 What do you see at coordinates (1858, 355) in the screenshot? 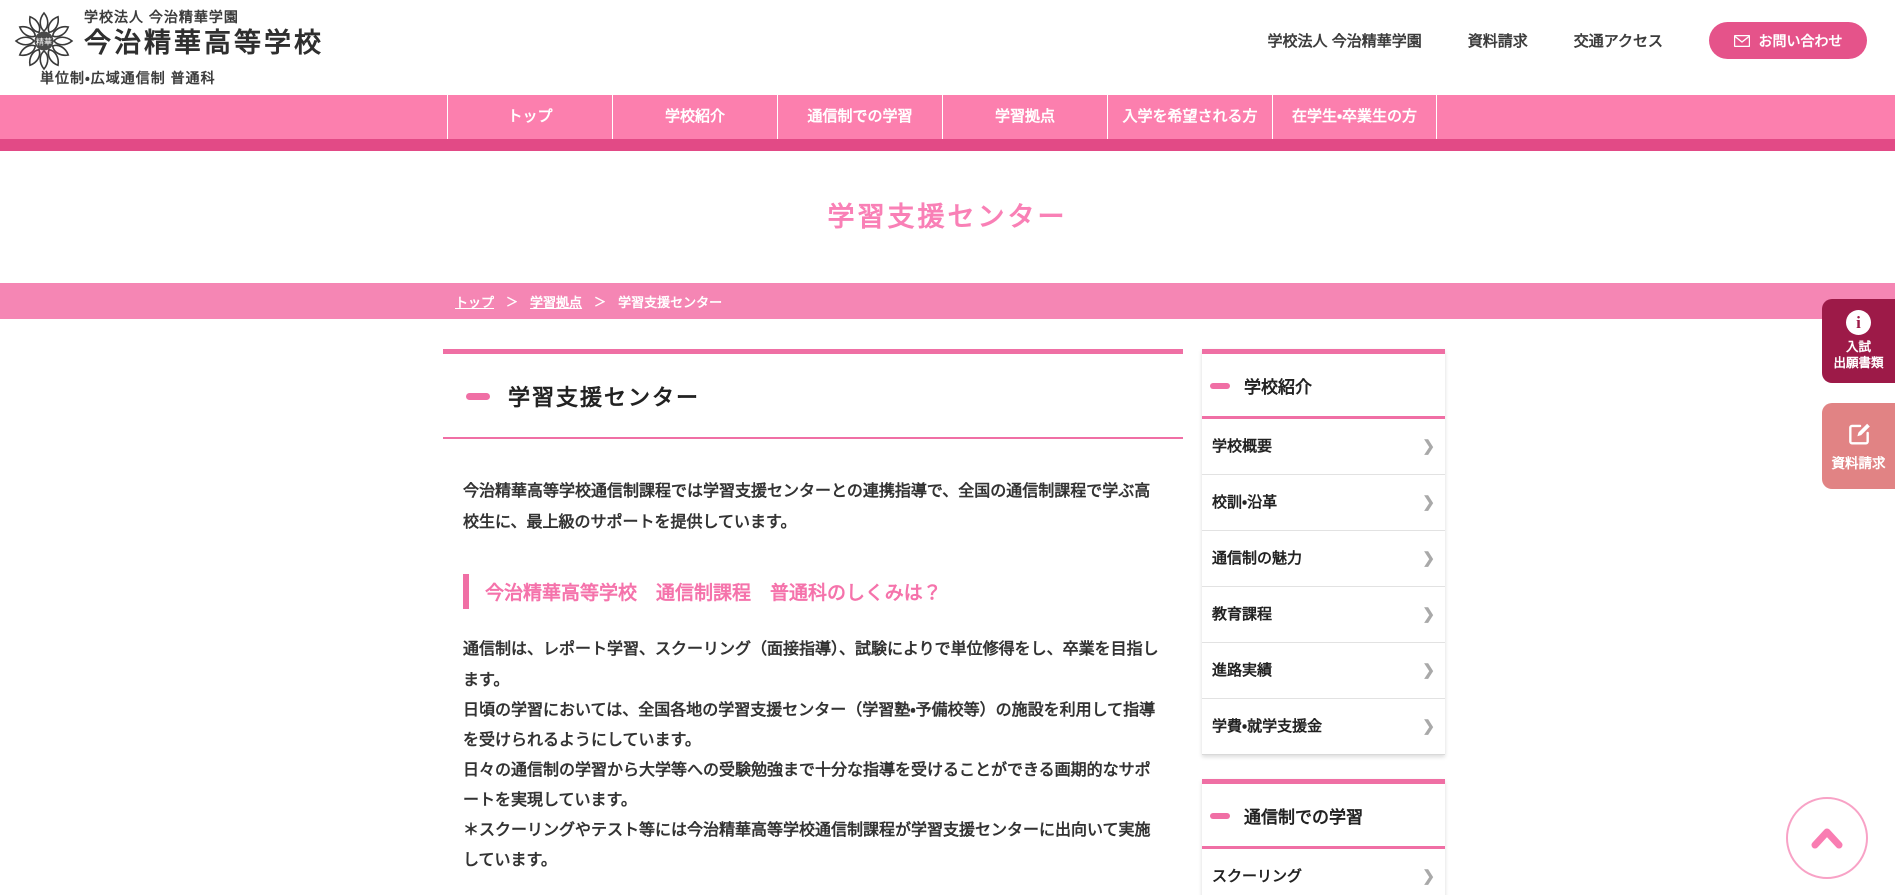
I see `exam-documents-label: 入試 出願書類` at bounding box center [1858, 355].